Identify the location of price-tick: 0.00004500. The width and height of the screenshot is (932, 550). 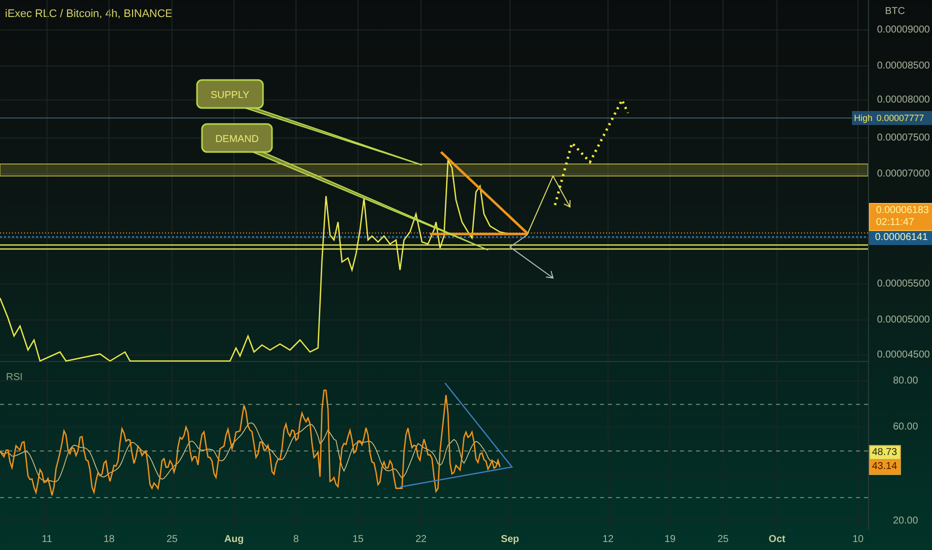
(903, 355).